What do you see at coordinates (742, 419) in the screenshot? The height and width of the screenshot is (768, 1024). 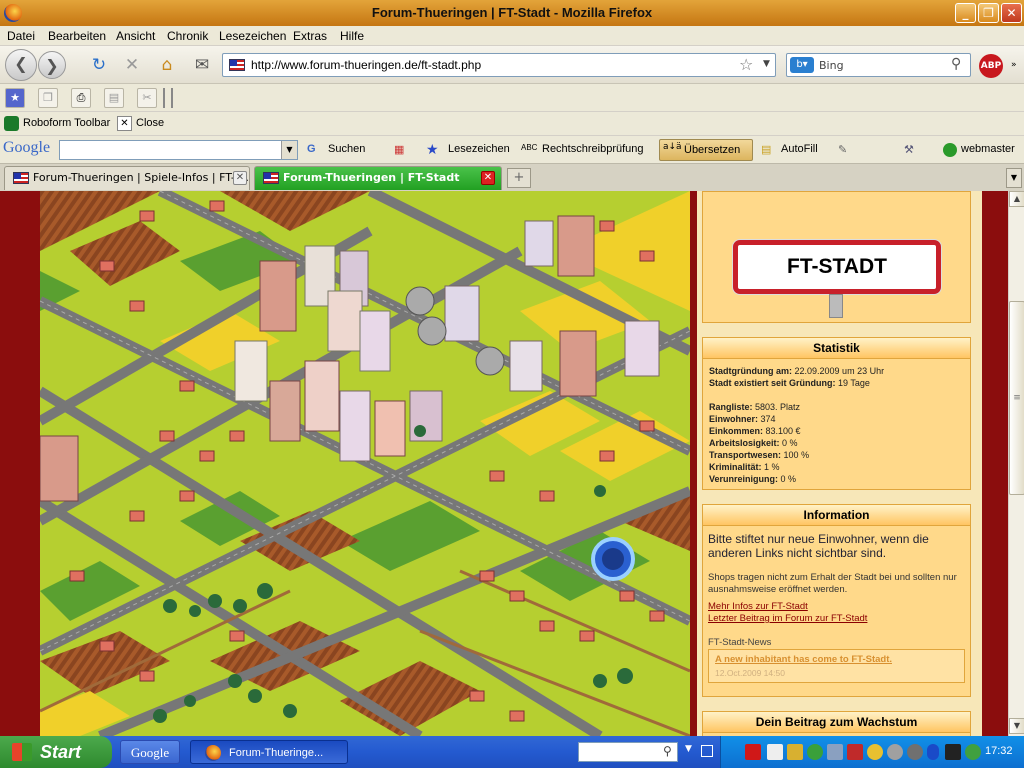 I see `stat-inhabitants: Einwohner: 374` at bounding box center [742, 419].